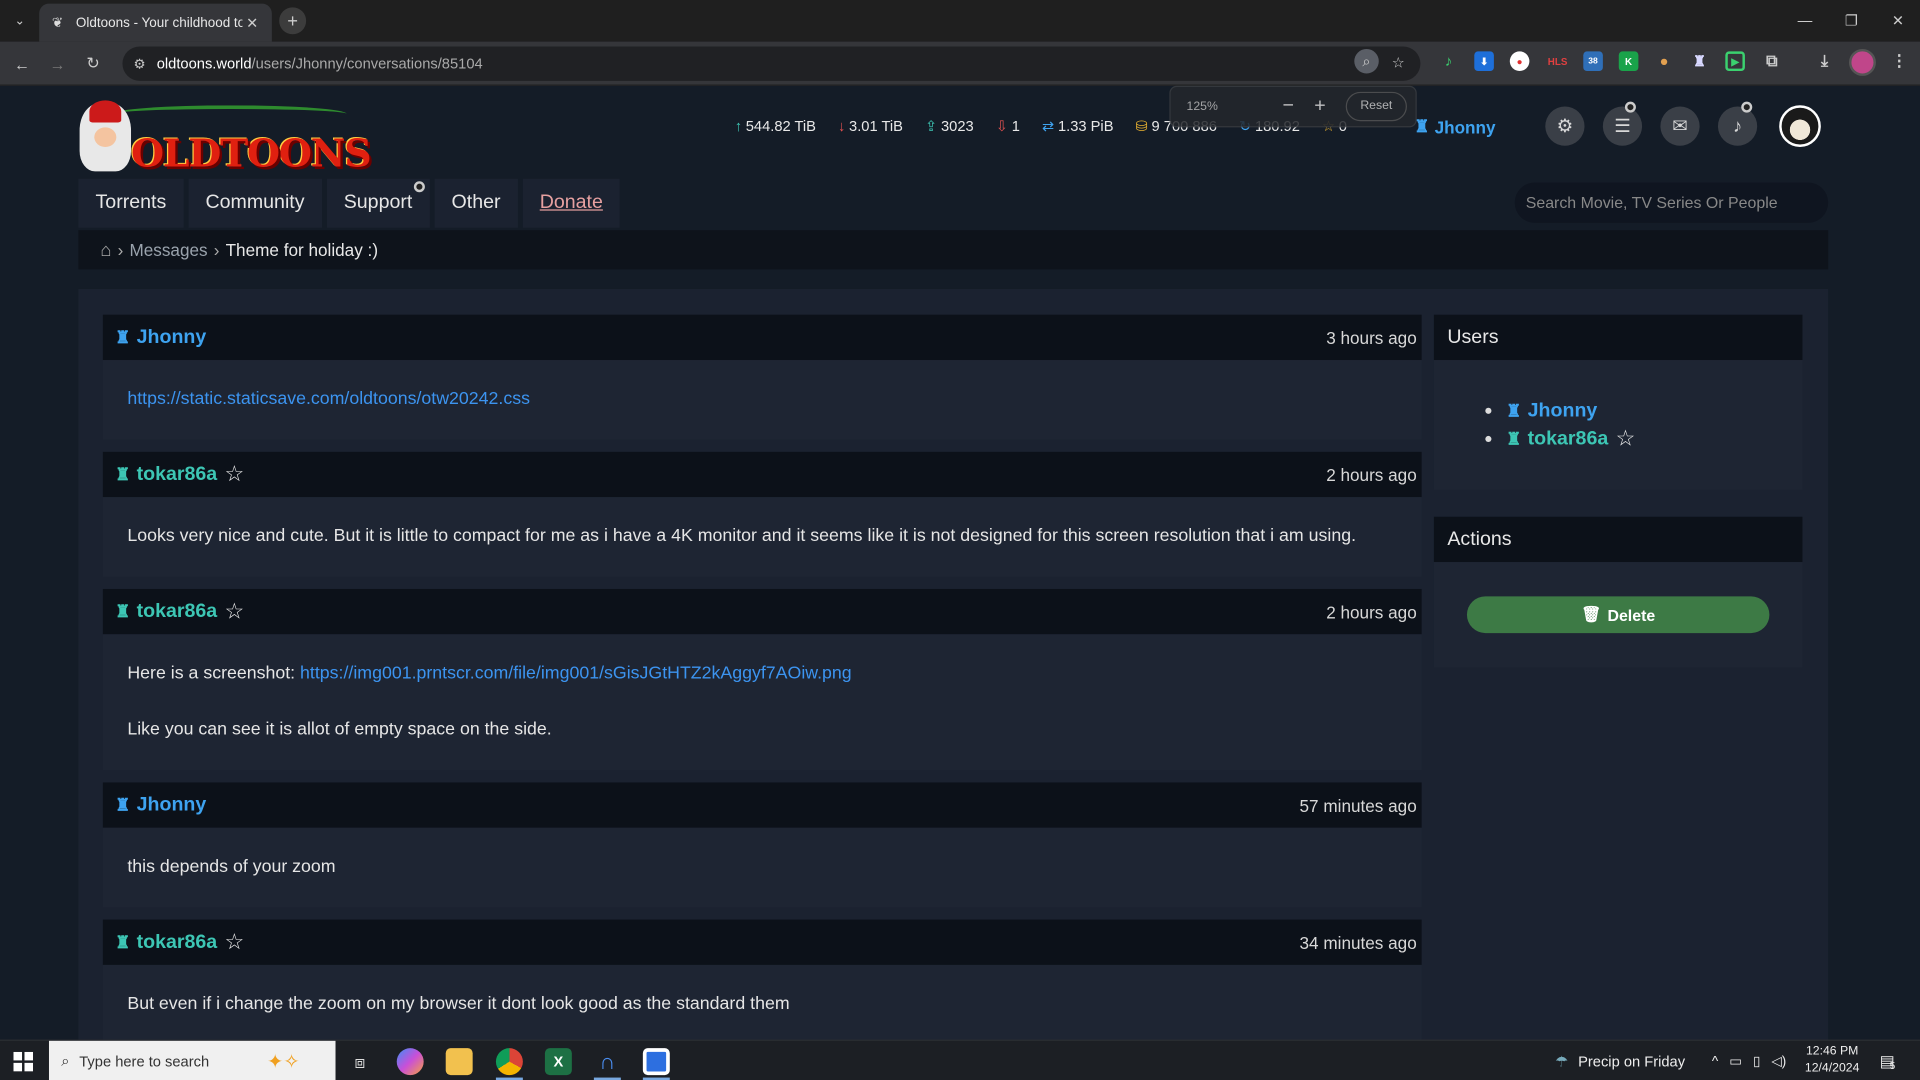 This screenshot has width=1920, height=1080. What do you see at coordinates (1593, 61) in the screenshot?
I see `extension-calendar-icon: 38` at bounding box center [1593, 61].